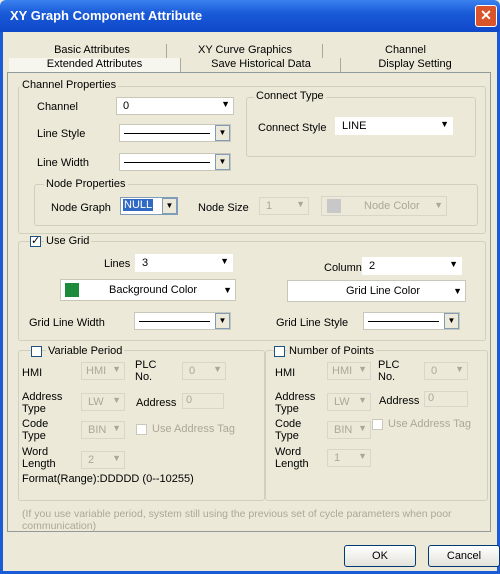 The image size is (500, 574). Describe the element at coordinates (92, 51) in the screenshot. I see `tab-basic-attributes: Basic Attributes` at that location.